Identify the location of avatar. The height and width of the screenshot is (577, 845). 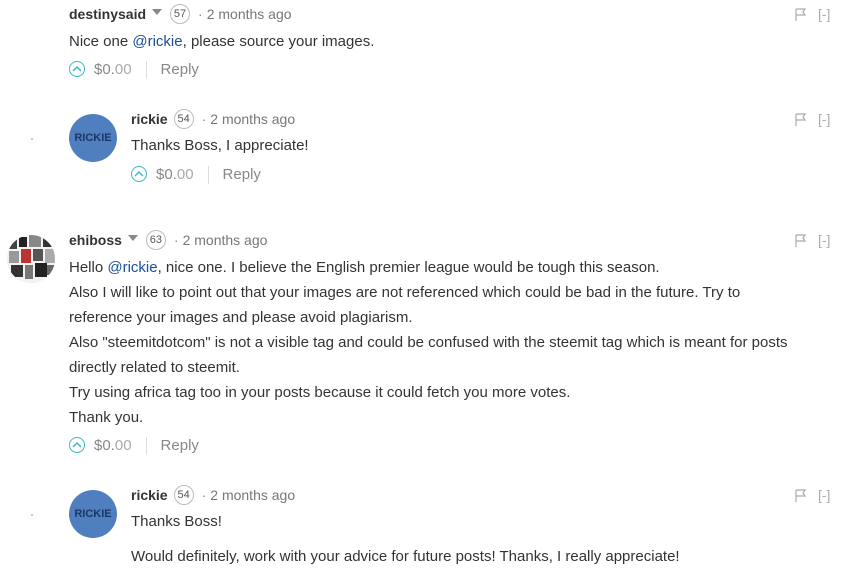
(31, 259).